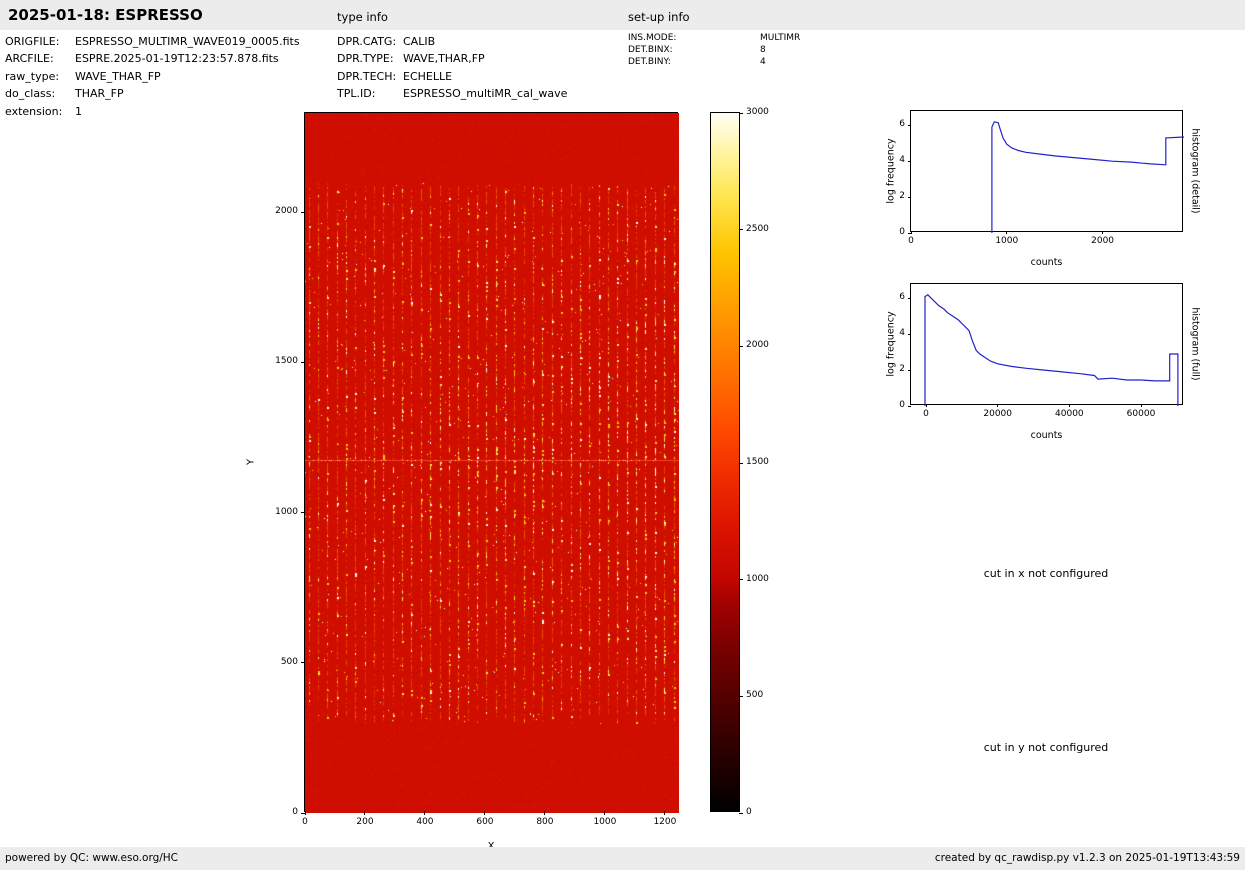  What do you see at coordinates (34, 111) in the screenshot?
I see `field-label: extension:` at bounding box center [34, 111].